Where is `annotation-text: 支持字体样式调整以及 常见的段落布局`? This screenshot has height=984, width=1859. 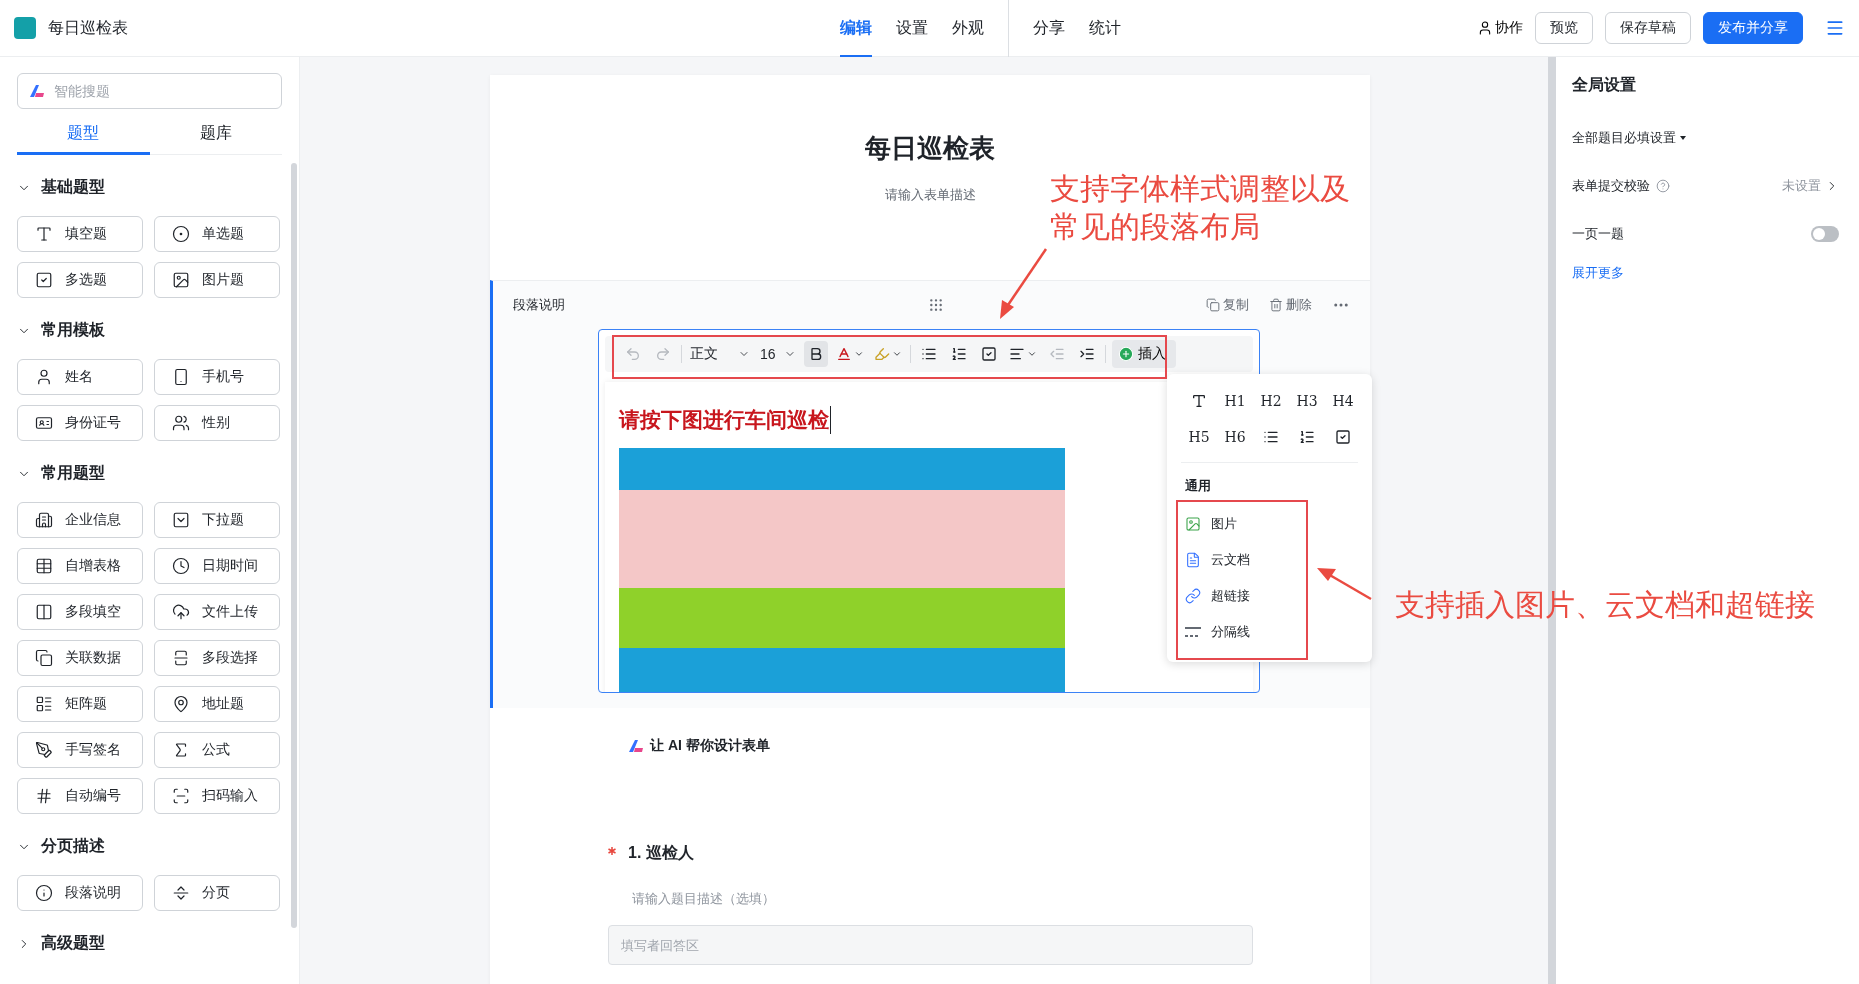 annotation-text: 支持字体样式调整以及 常见的段落布局 is located at coordinates (1200, 208).